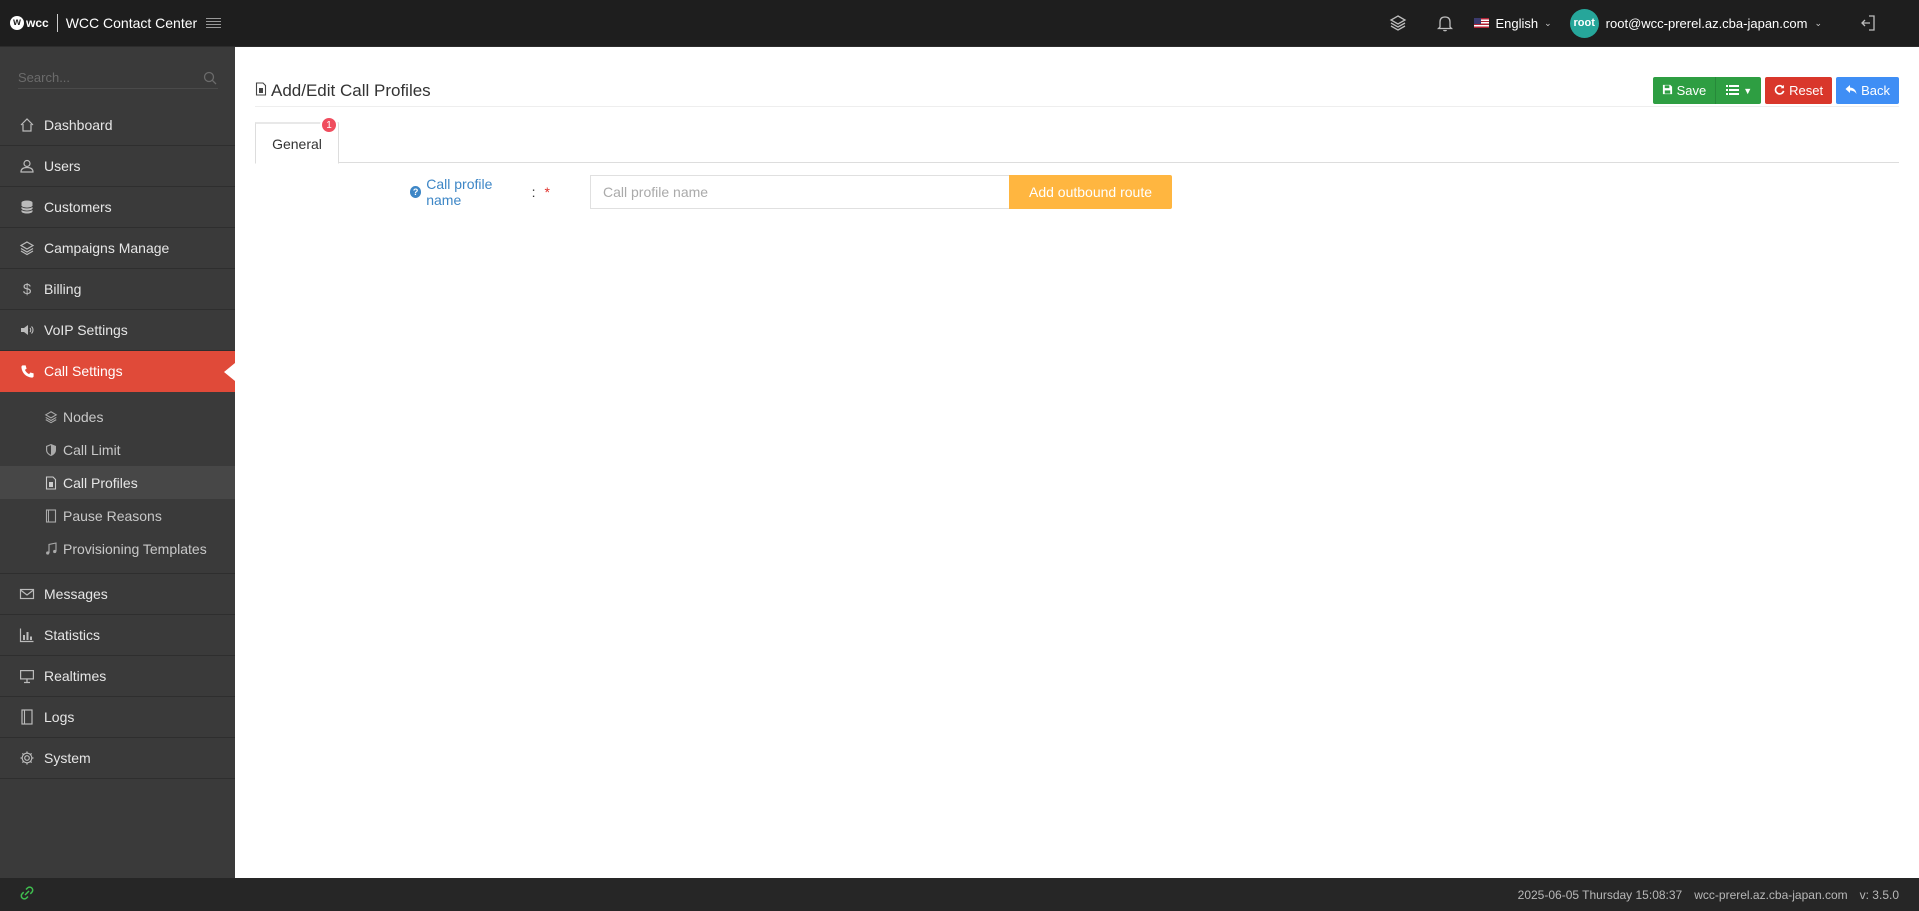  I want to click on footer-host: wcc-prerel.az.cba-japan.com, so click(1771, 894).